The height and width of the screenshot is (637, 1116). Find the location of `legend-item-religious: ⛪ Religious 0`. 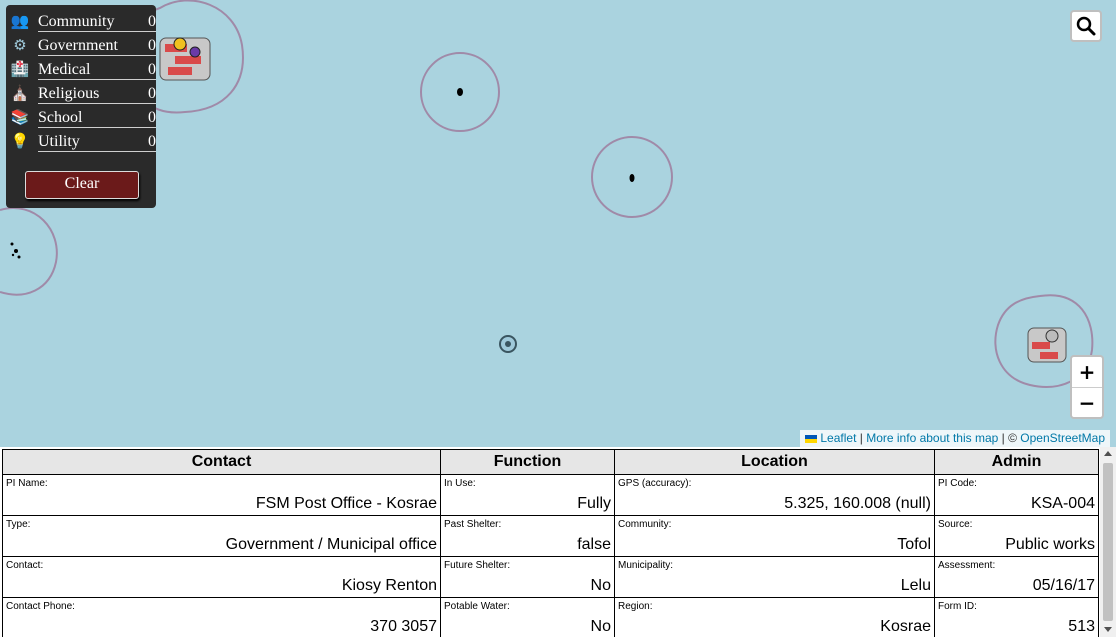

legend-item-religious: ⛪ Religious 0 is located at coordinates (83, 94).